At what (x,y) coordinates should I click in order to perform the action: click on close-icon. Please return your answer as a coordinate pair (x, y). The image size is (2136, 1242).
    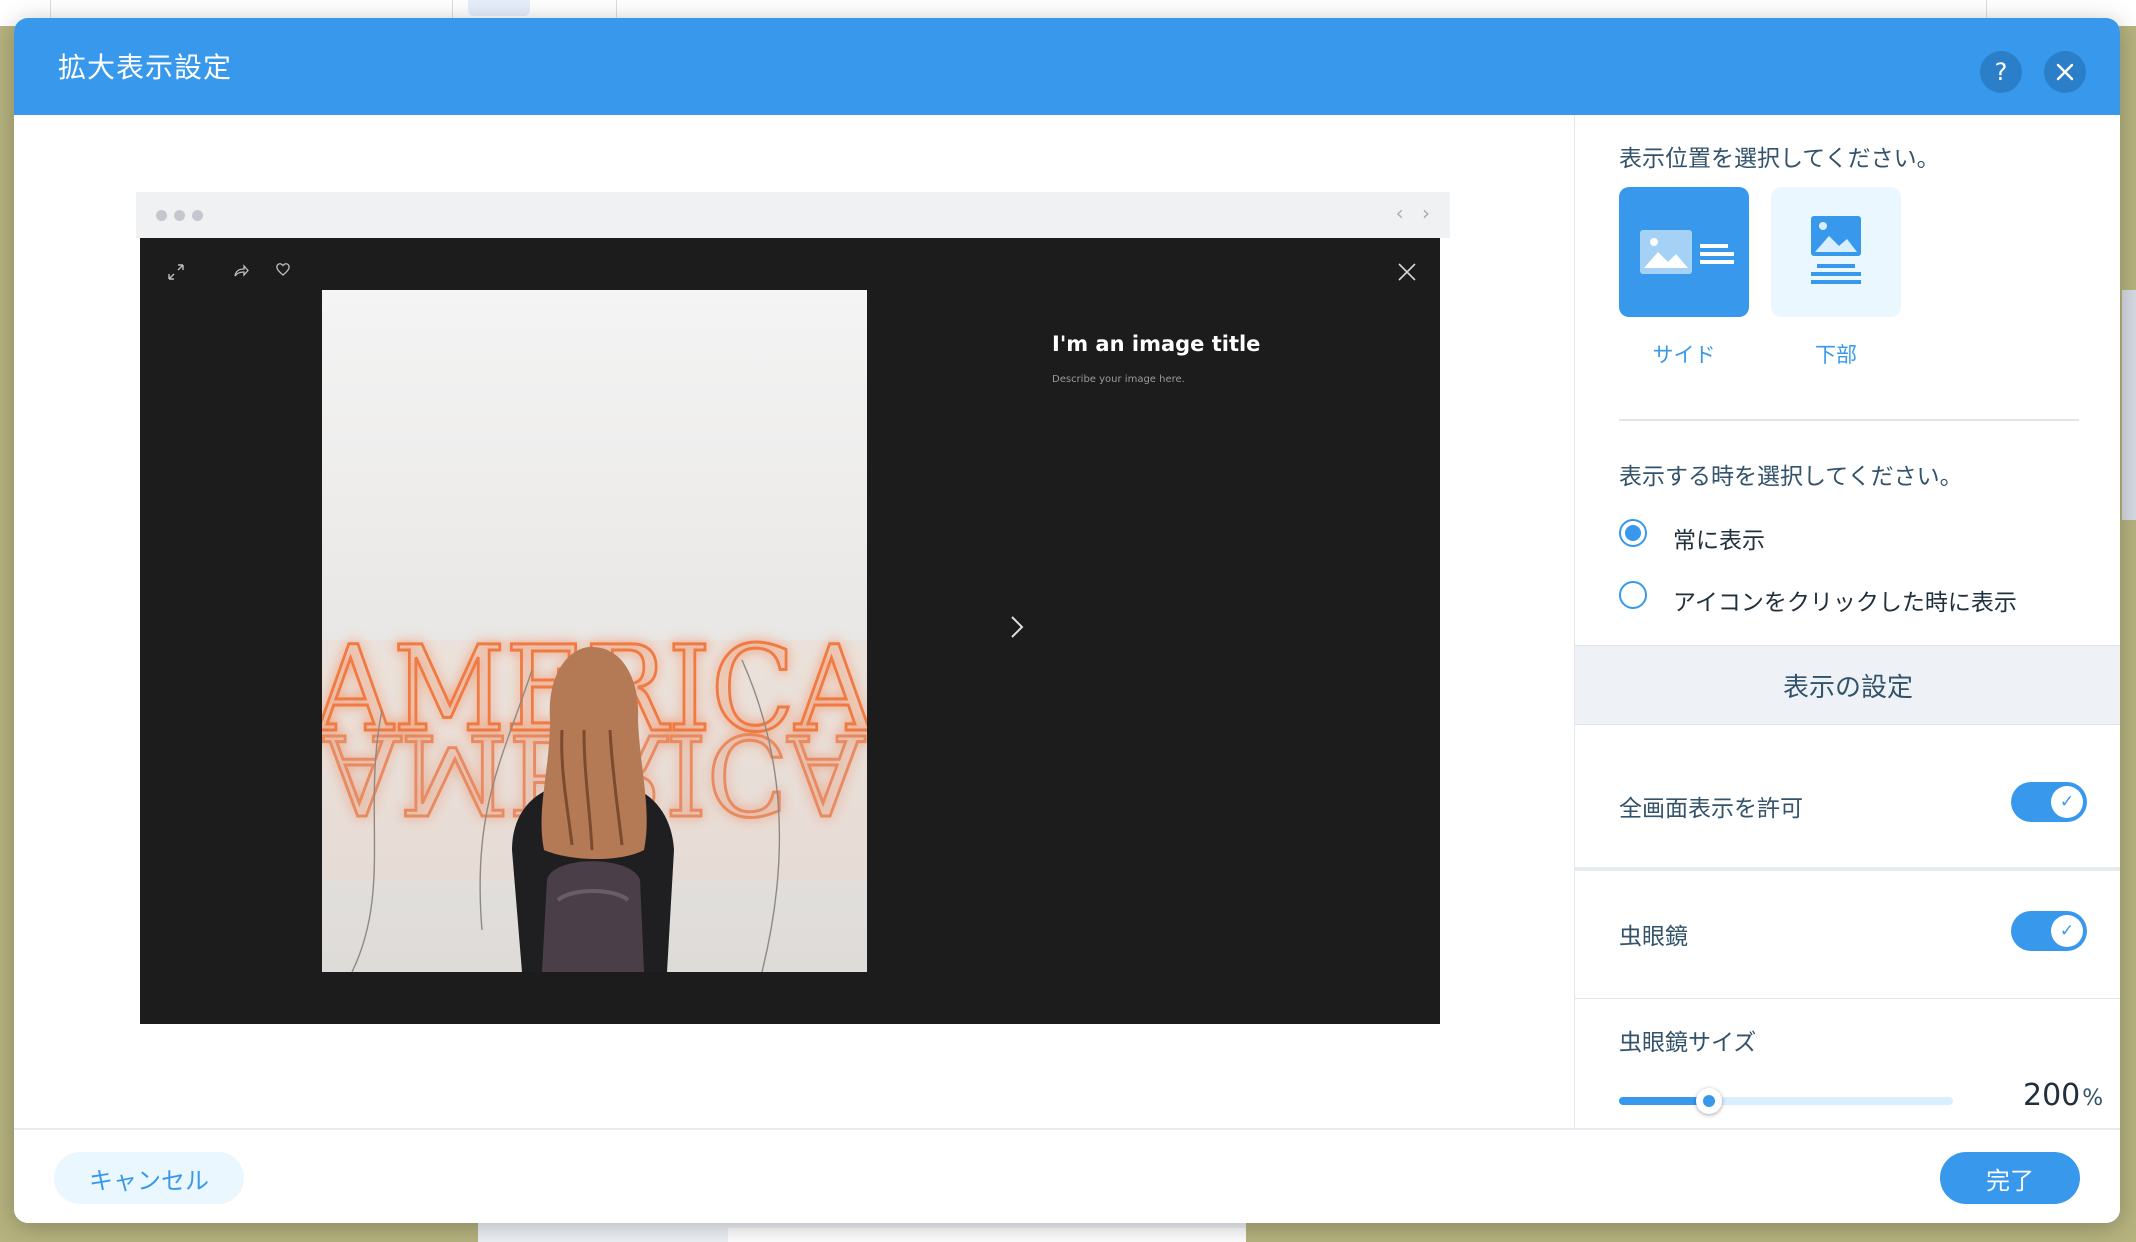
    Looking at the image, I should click on (2065, 72).